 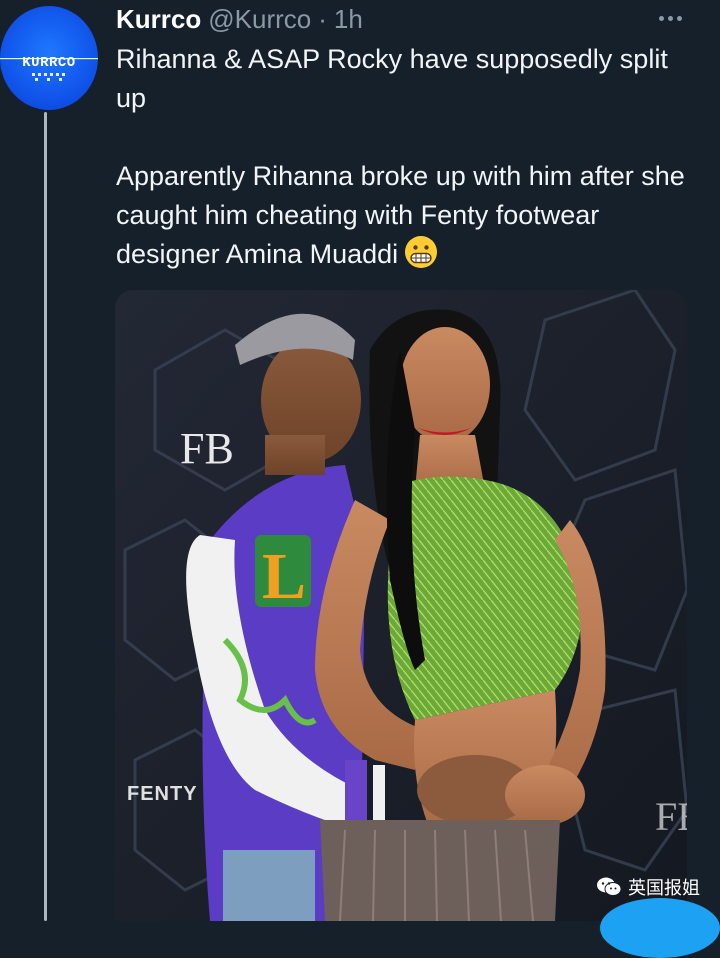 I want to click on tweet-timestamp: 1h, so click(x=348, y=19).